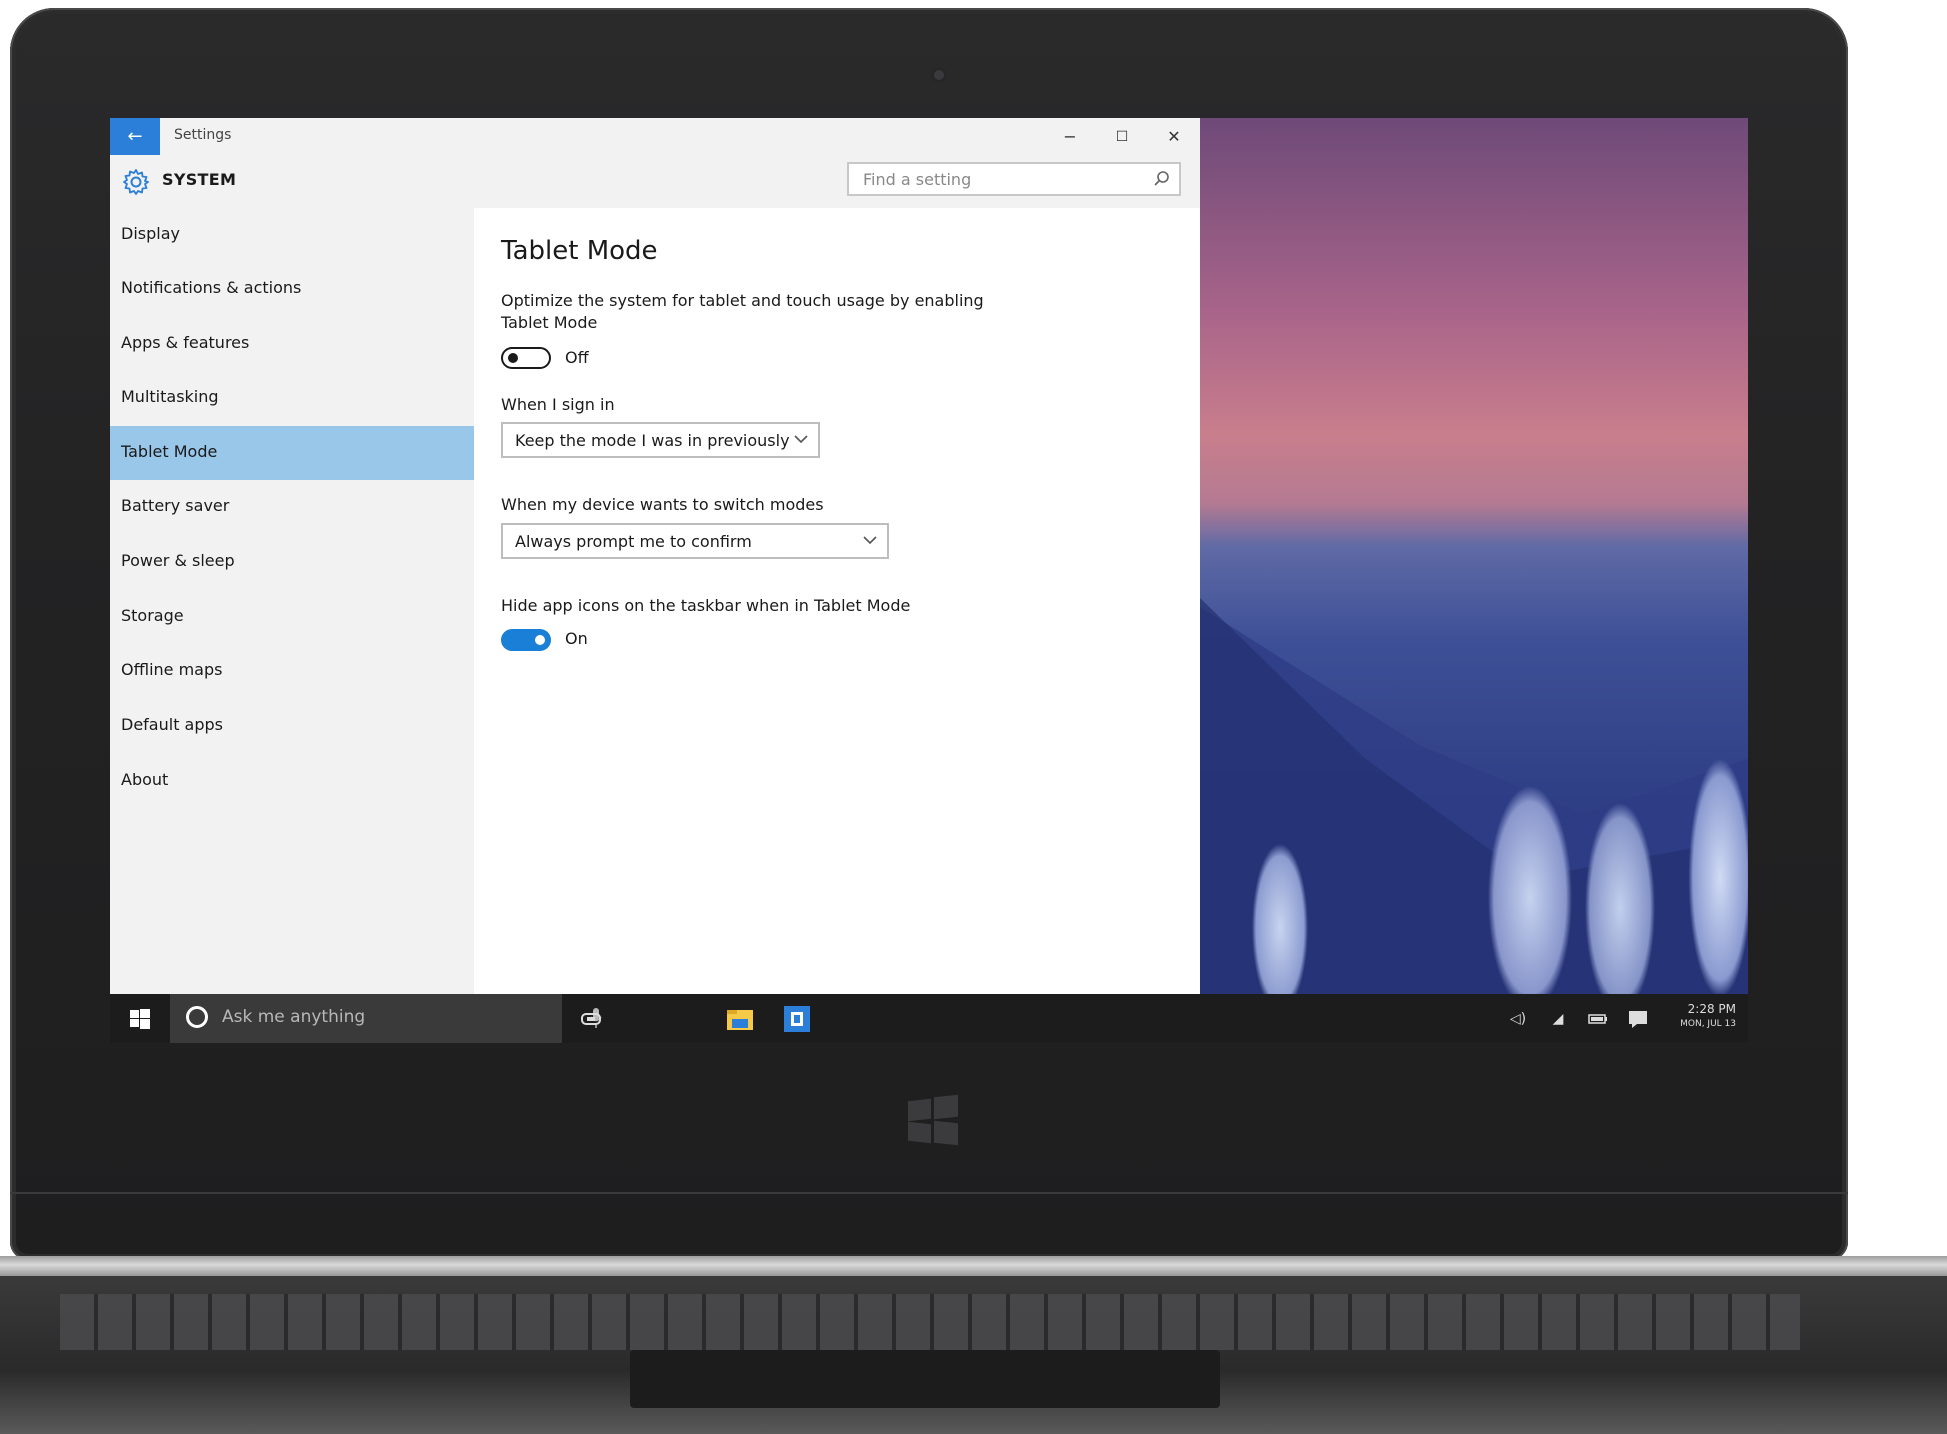  I want to click on webcam, so click(939, 75).